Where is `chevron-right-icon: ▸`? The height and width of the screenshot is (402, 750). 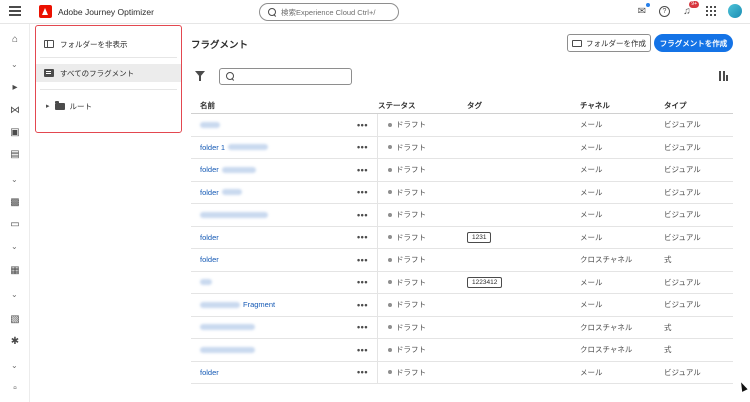 chevron-right-icon: ▸ is located at coordinates (48, 106).